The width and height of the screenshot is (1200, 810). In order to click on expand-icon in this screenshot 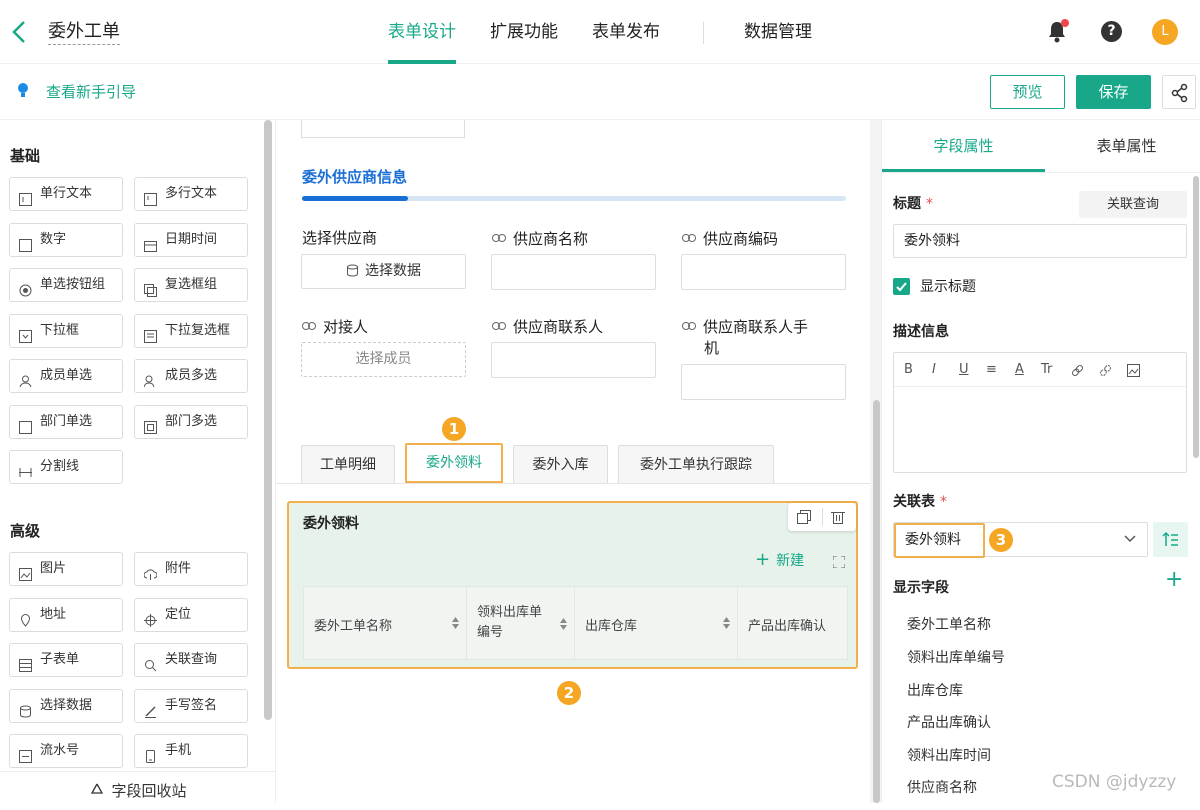, I will do `click(839, 561)`.